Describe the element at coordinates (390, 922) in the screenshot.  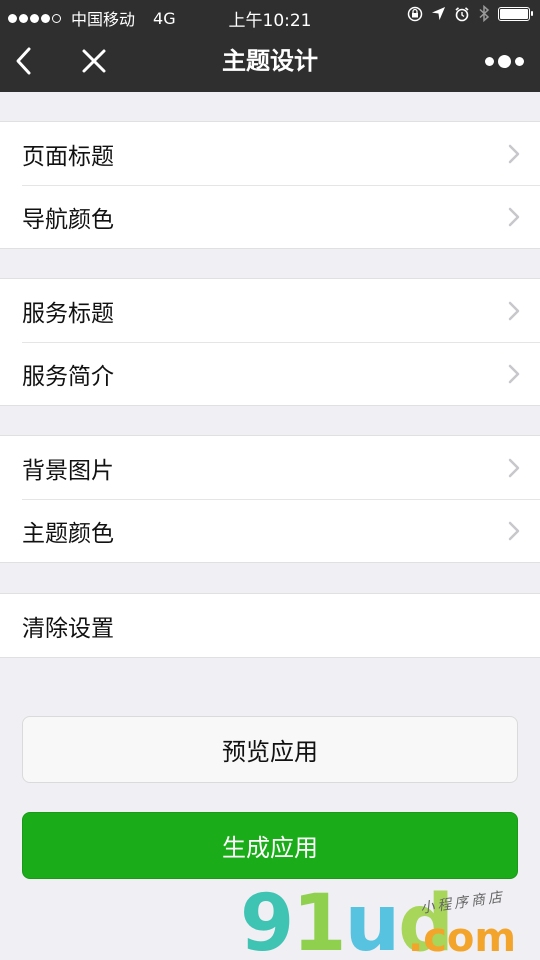
I see `watermark-logo: 91ud .com 小程序商店` at that location.